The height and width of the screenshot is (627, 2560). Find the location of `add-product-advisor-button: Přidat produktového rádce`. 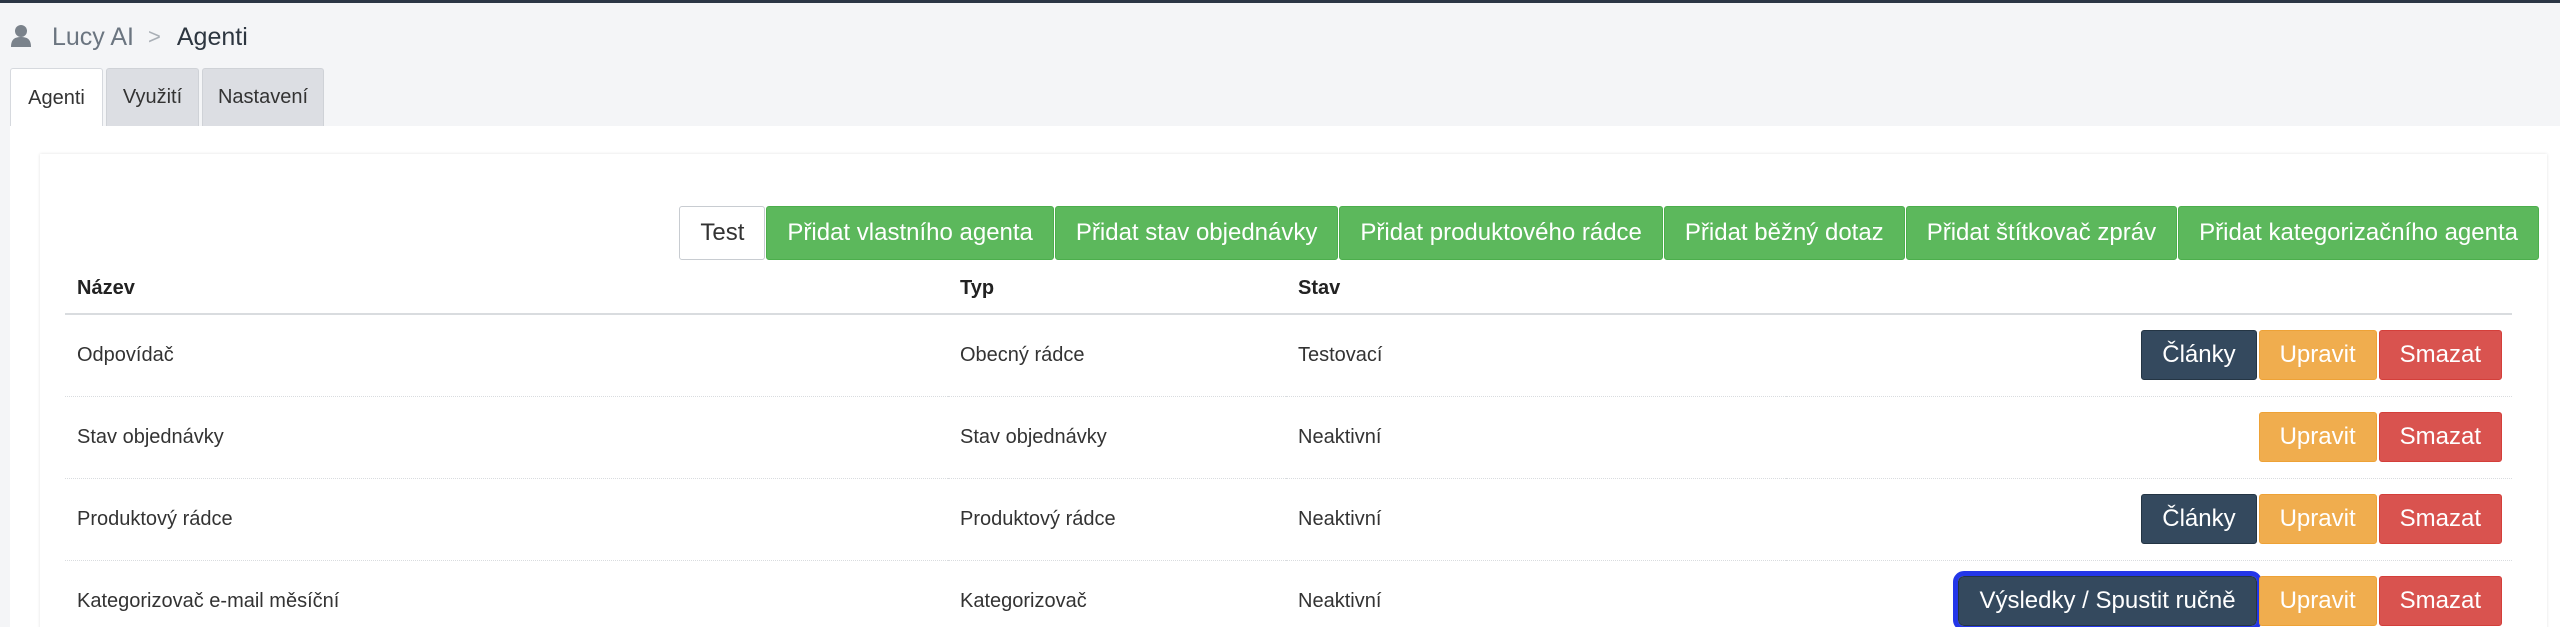

add-product-advisor-button: Přidat produktového rádce is located at coordinates (1501, 233).